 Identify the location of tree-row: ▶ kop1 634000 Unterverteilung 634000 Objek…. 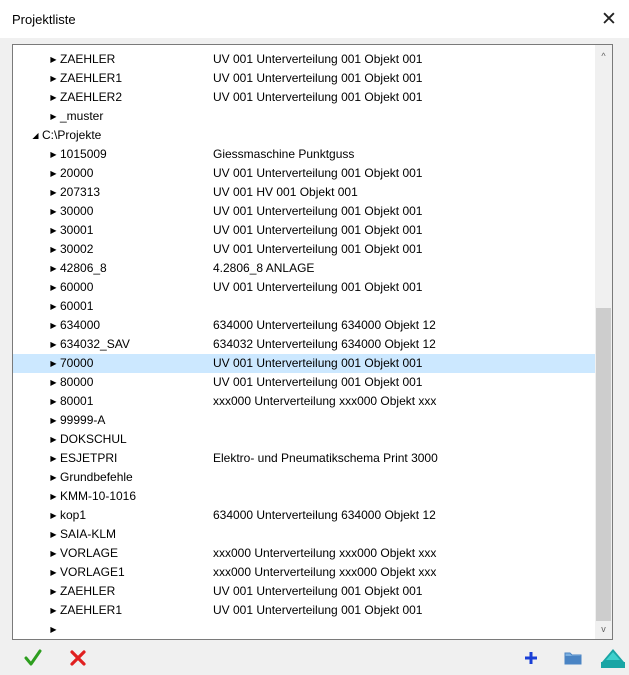
(304, 515).